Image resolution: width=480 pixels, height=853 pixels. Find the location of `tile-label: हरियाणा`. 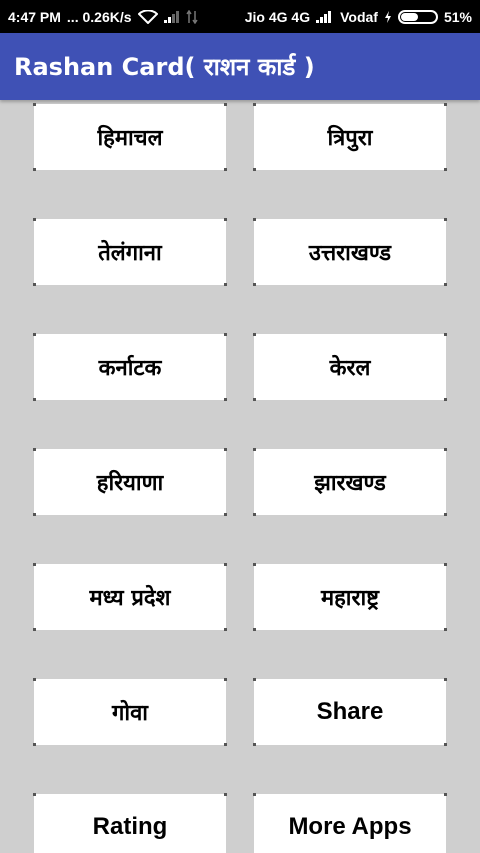

tile-label: हरियाणा is located at coordinates (130, 483).